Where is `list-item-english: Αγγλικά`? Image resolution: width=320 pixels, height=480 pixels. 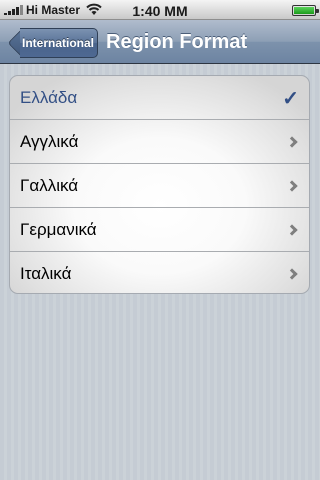
list-item-english: Αγγλικά is located at coordinates (159, 142).